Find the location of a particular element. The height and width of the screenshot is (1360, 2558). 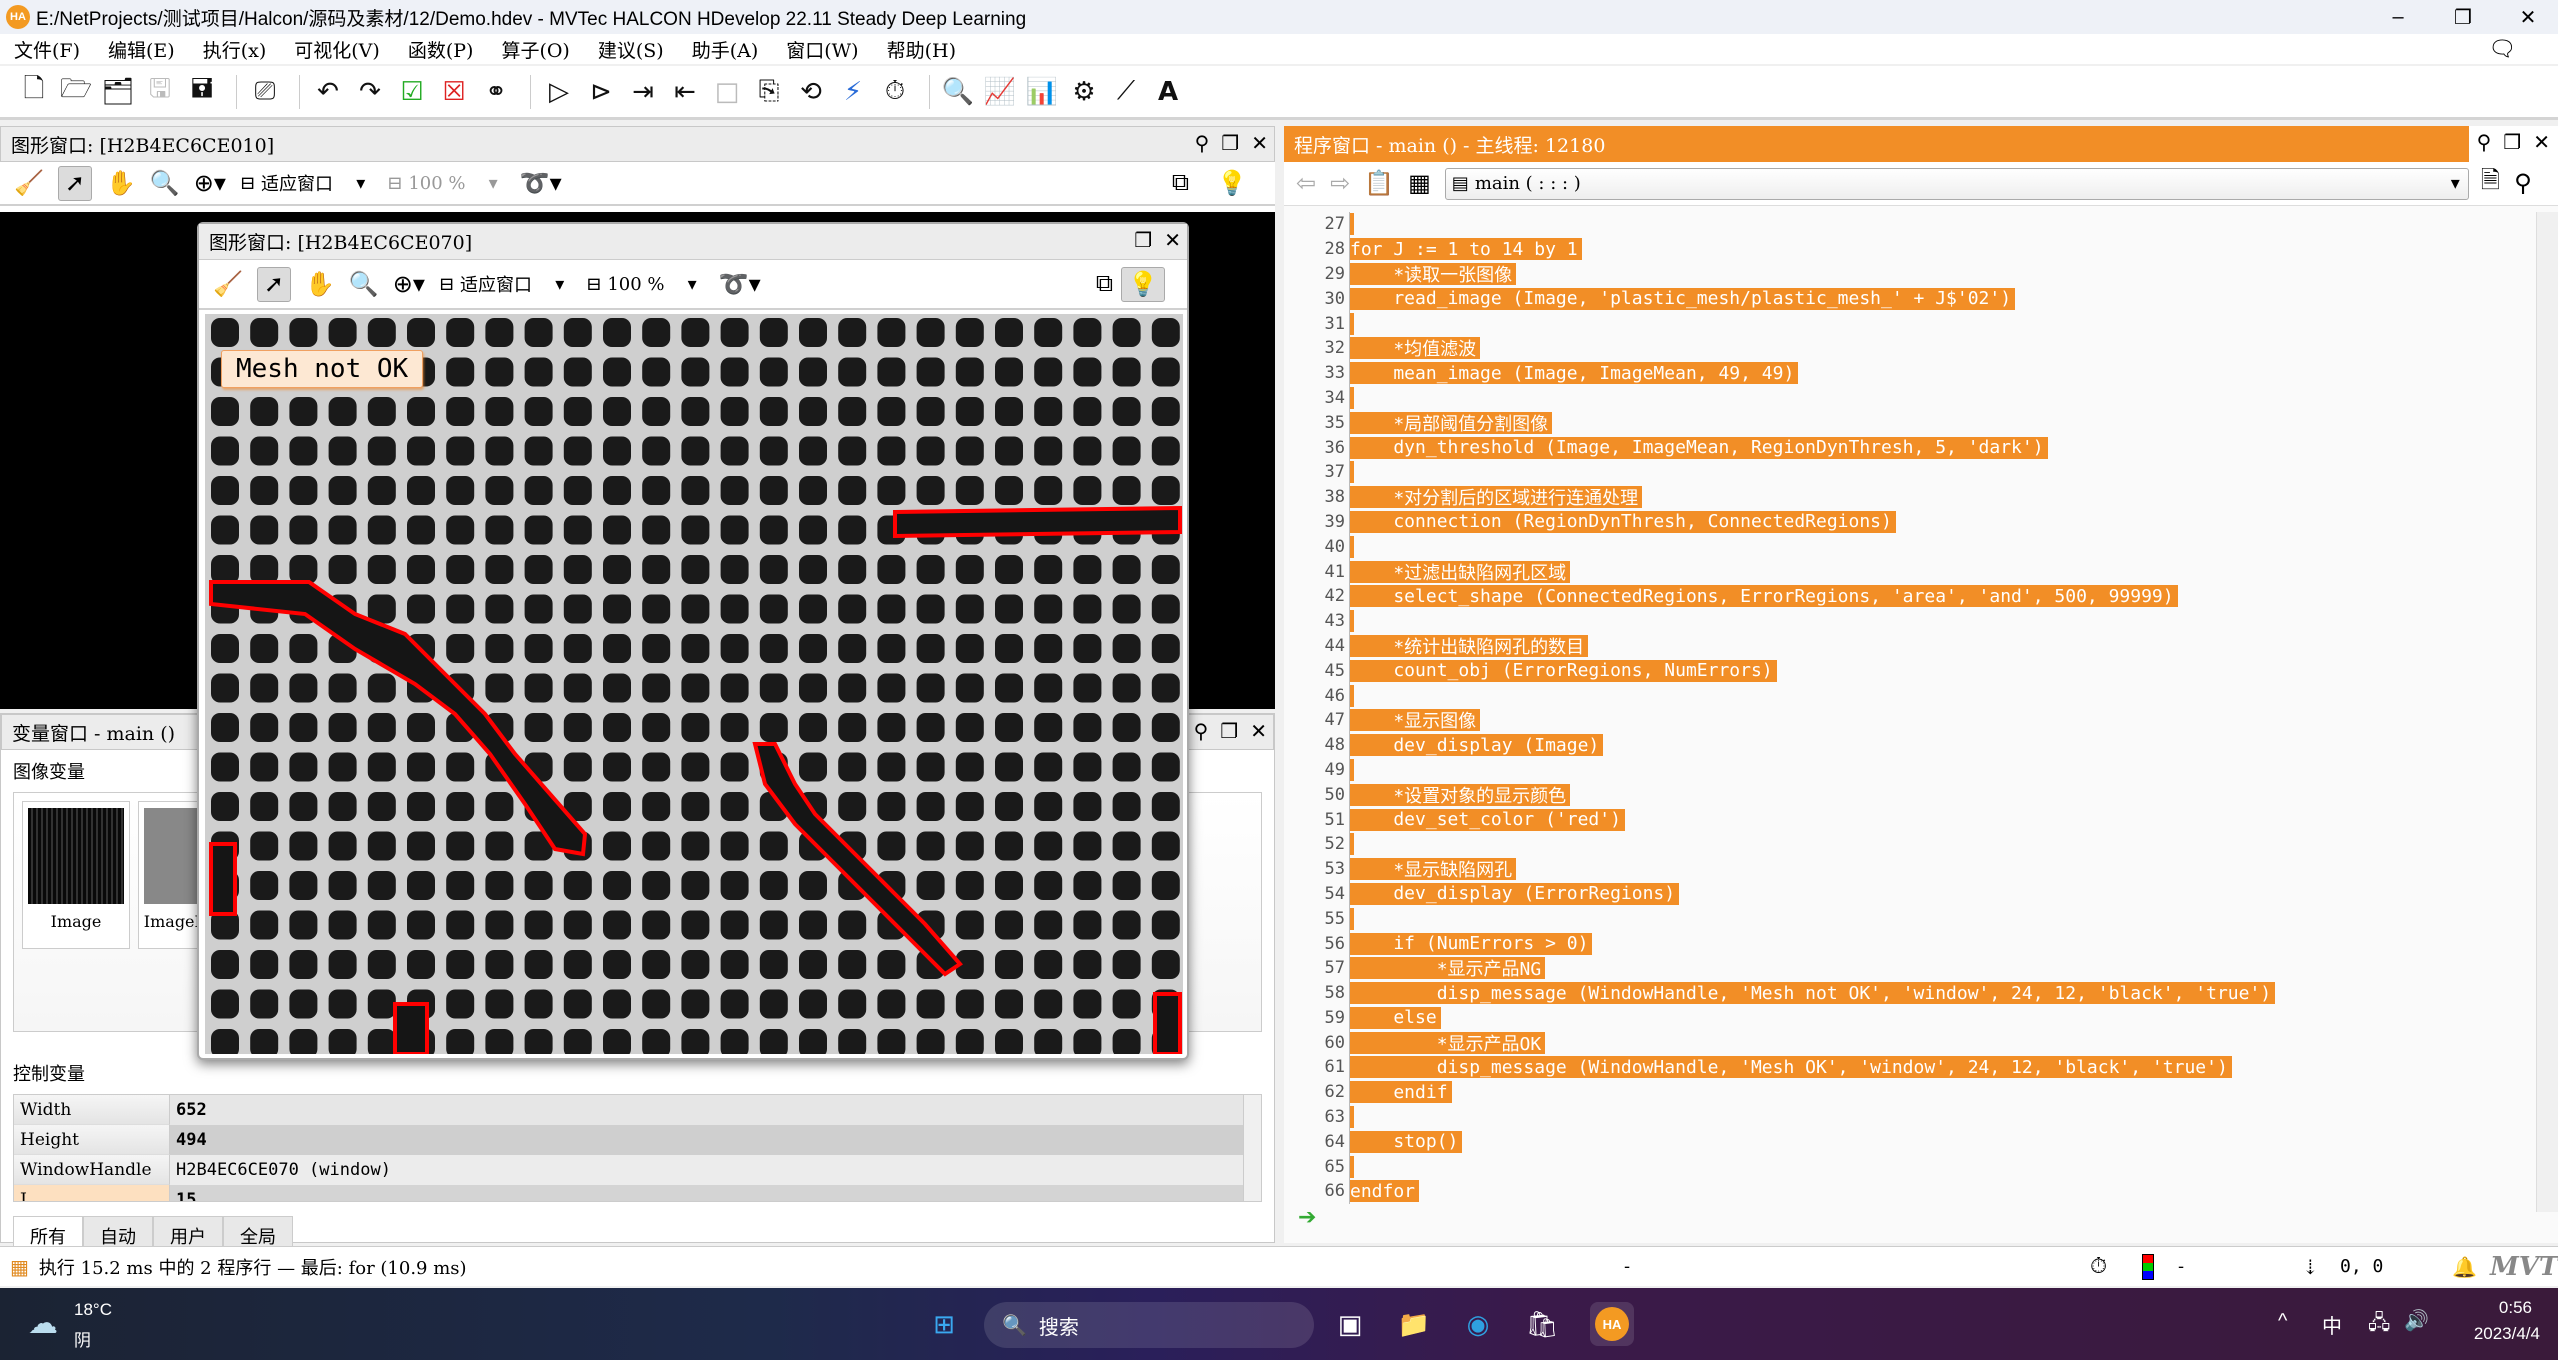

code-line: 37 is located at coordinates (1904, 472).